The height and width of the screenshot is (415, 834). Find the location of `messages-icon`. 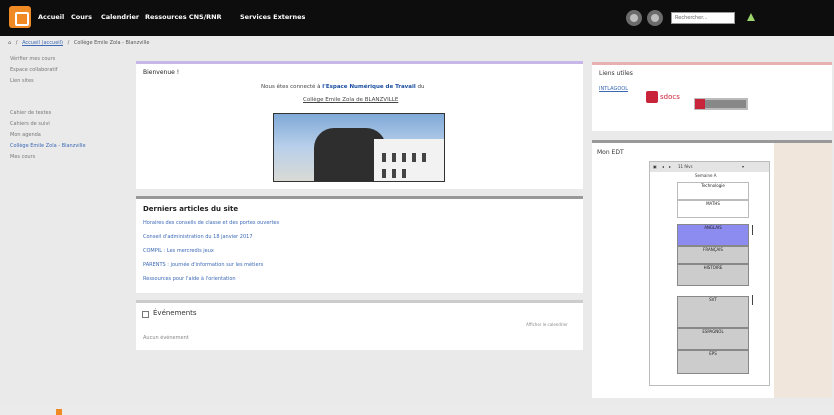

messages-icon is located at coordinates (655, 18).